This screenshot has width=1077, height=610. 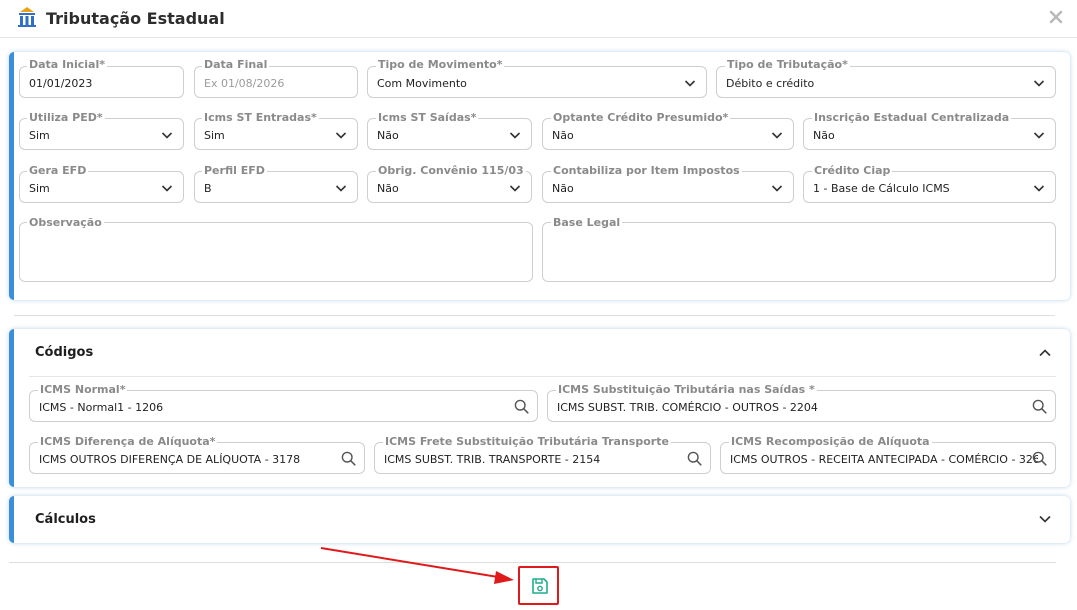 I want to click on tipo-movimento-label: Tipo de Movimento*, so click(x=440, y=64).